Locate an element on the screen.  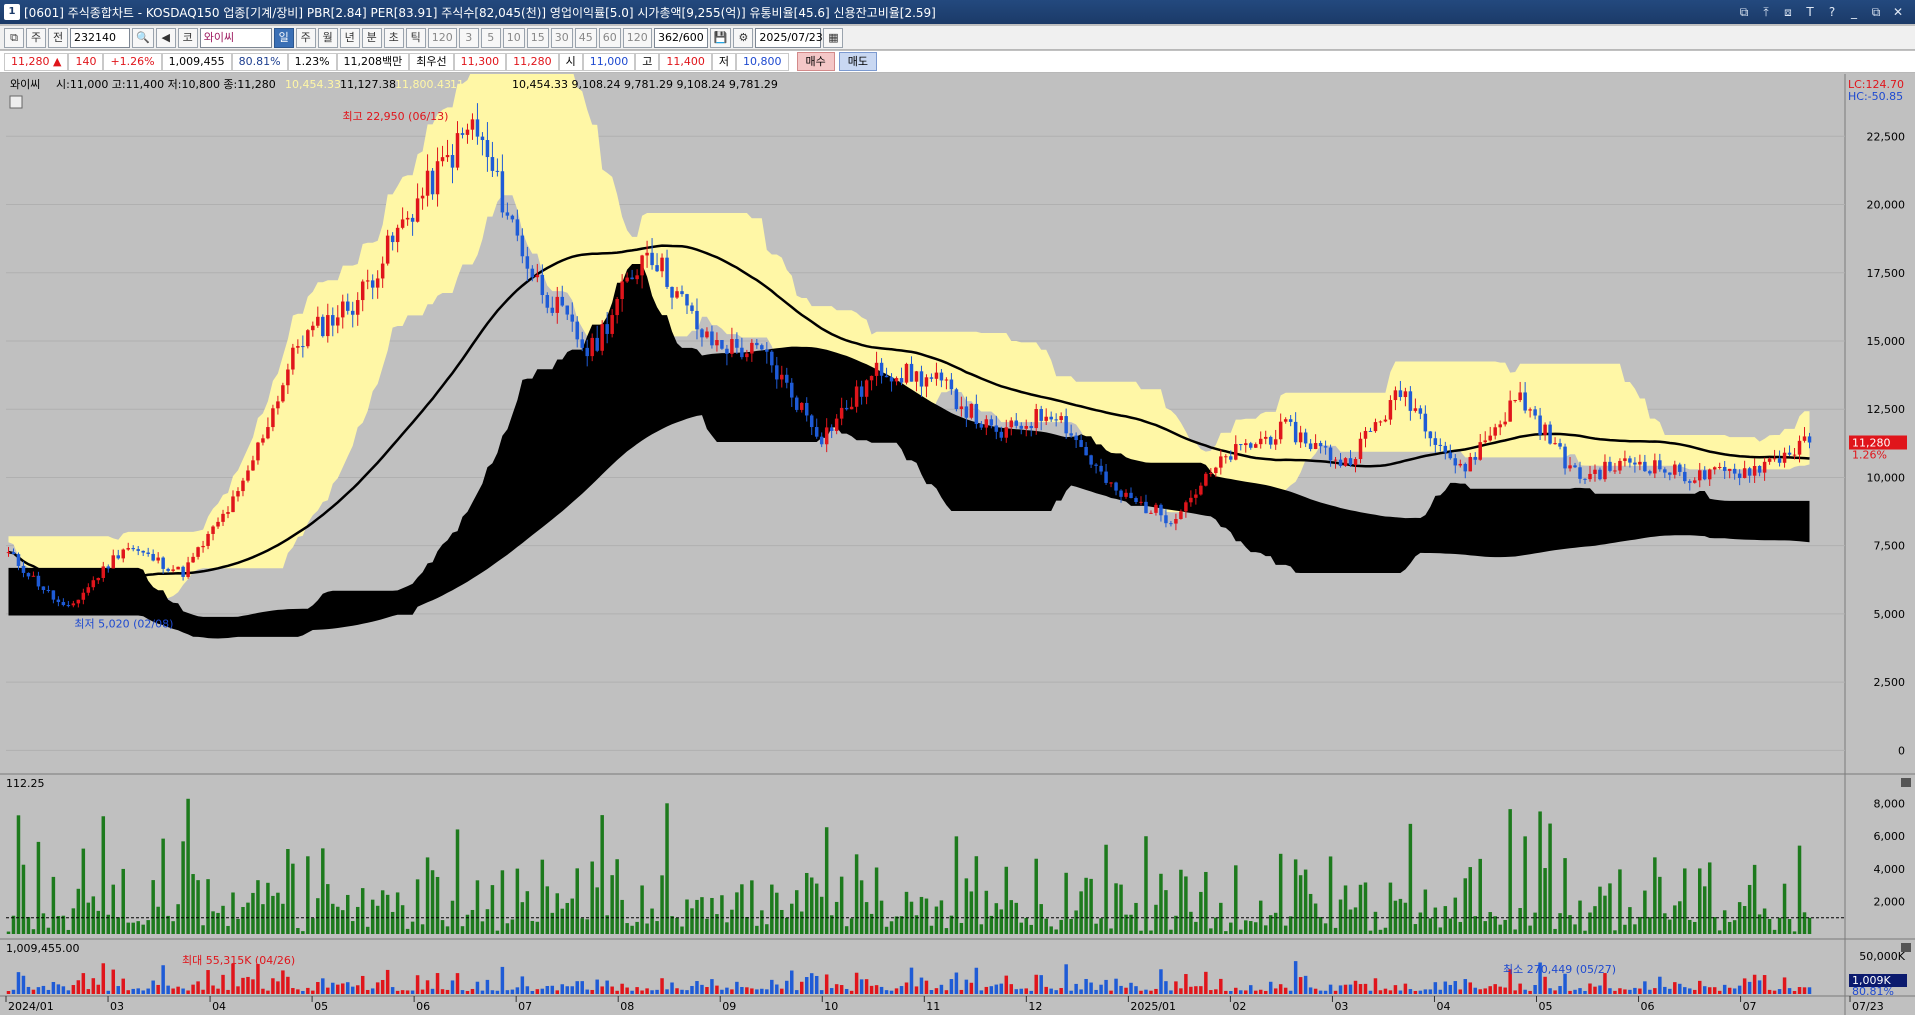
date-input: 2025/07/23 is located at coordinates (789, 37).